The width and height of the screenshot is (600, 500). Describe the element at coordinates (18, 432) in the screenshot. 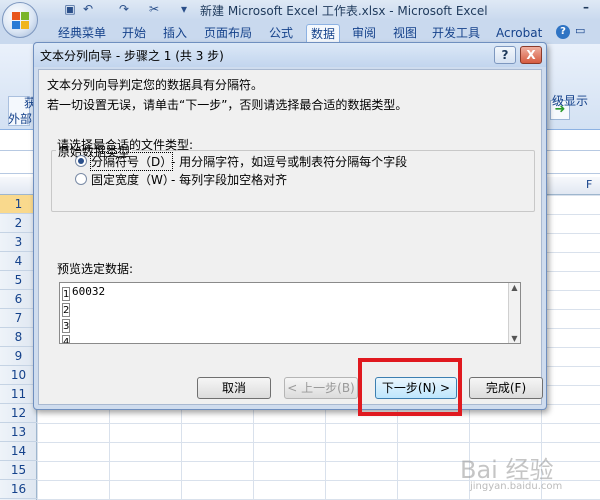

I see `row-header: 13` at that location.